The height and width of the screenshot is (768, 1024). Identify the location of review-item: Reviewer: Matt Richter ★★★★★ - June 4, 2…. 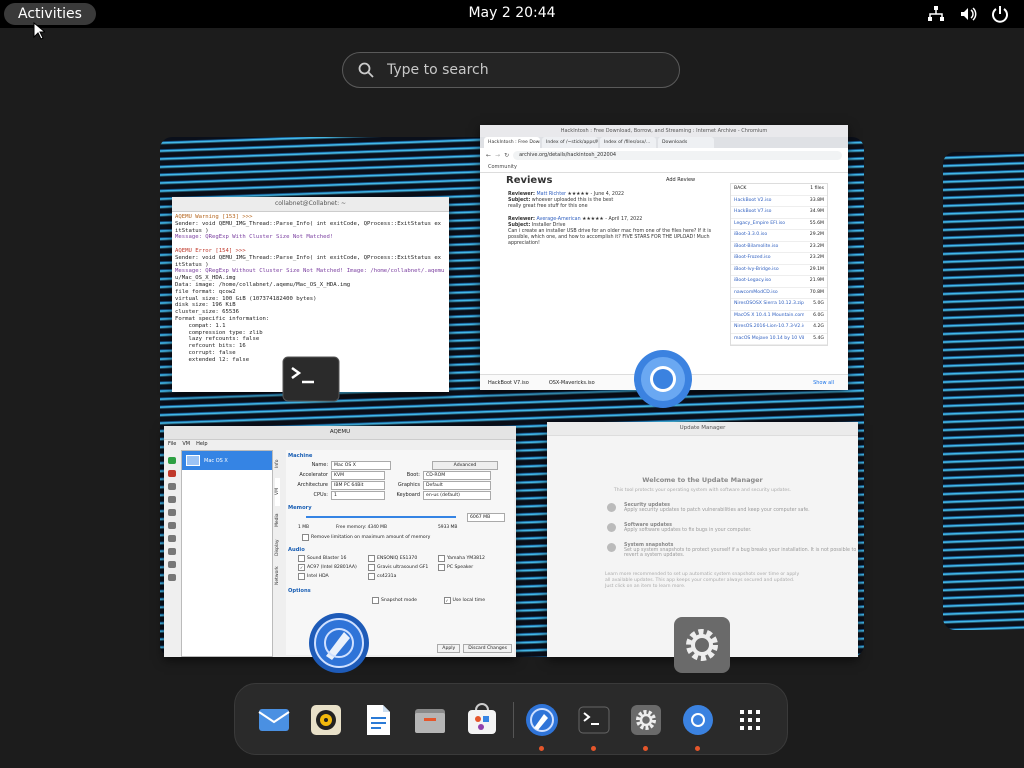
(566, 201).